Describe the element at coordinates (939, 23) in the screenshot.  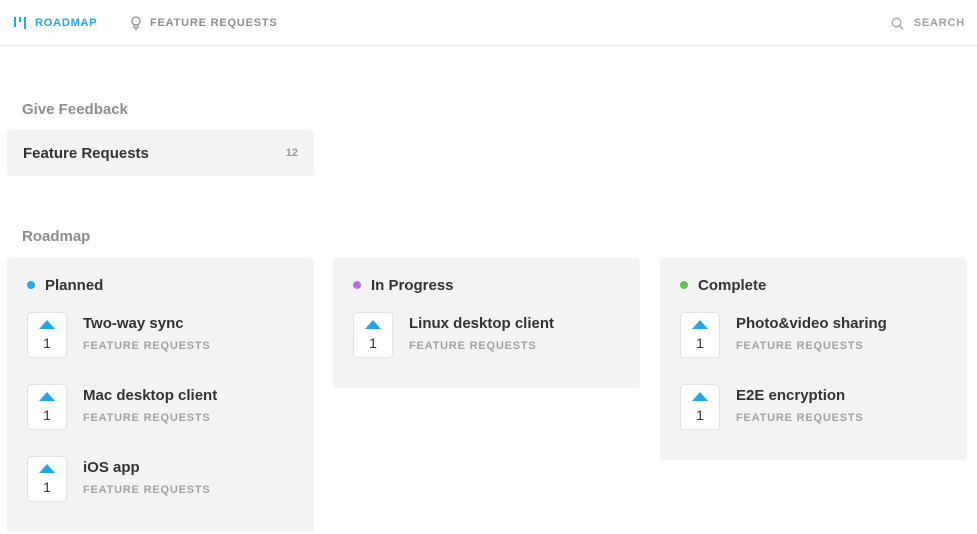
I see `search-label: SEARCH` at that location.